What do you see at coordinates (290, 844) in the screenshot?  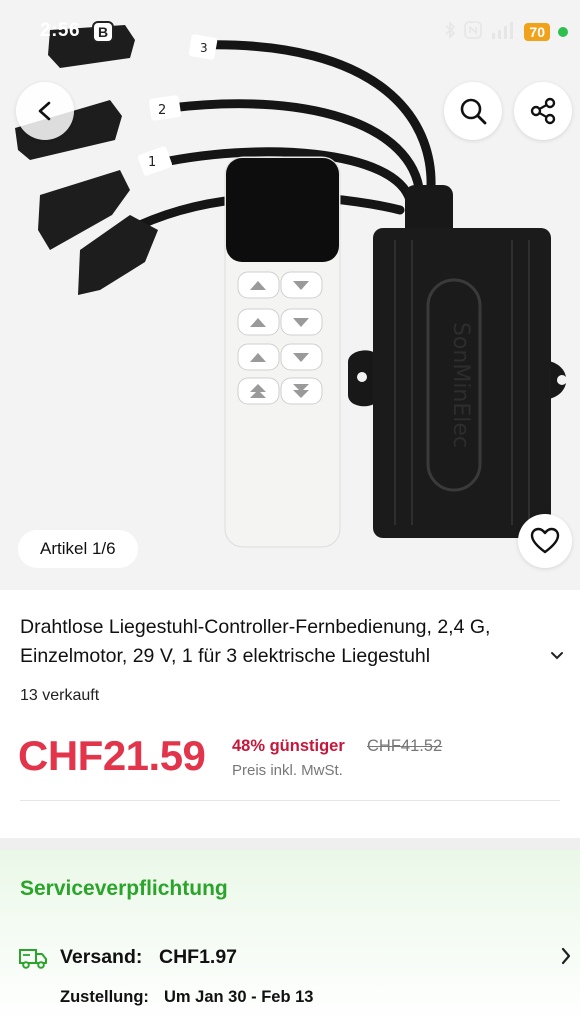 I see `section-separator` at bounding box center [290, 844].